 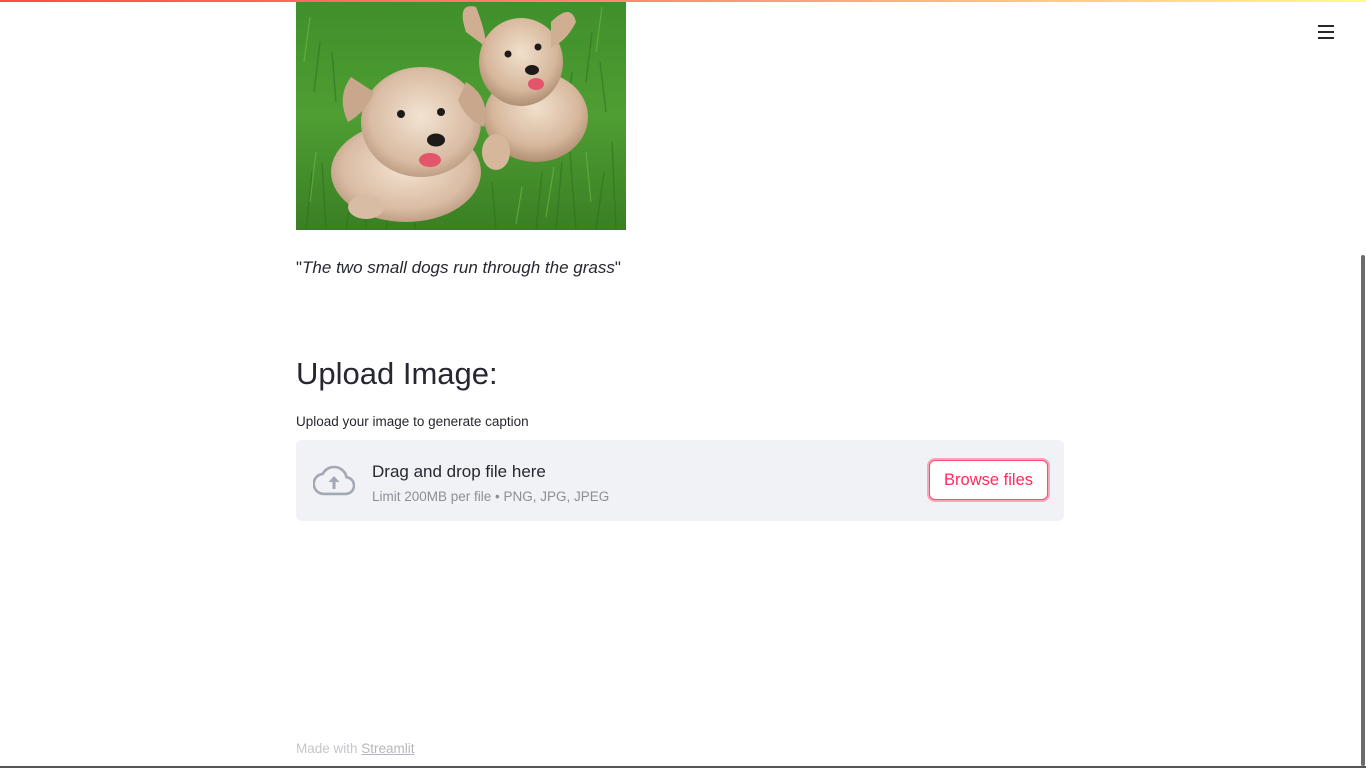 What do you see at coordinates (988, 480) in the screenshot?
I see `browse-files-button: Browse files` at bounding box center [988, 480].